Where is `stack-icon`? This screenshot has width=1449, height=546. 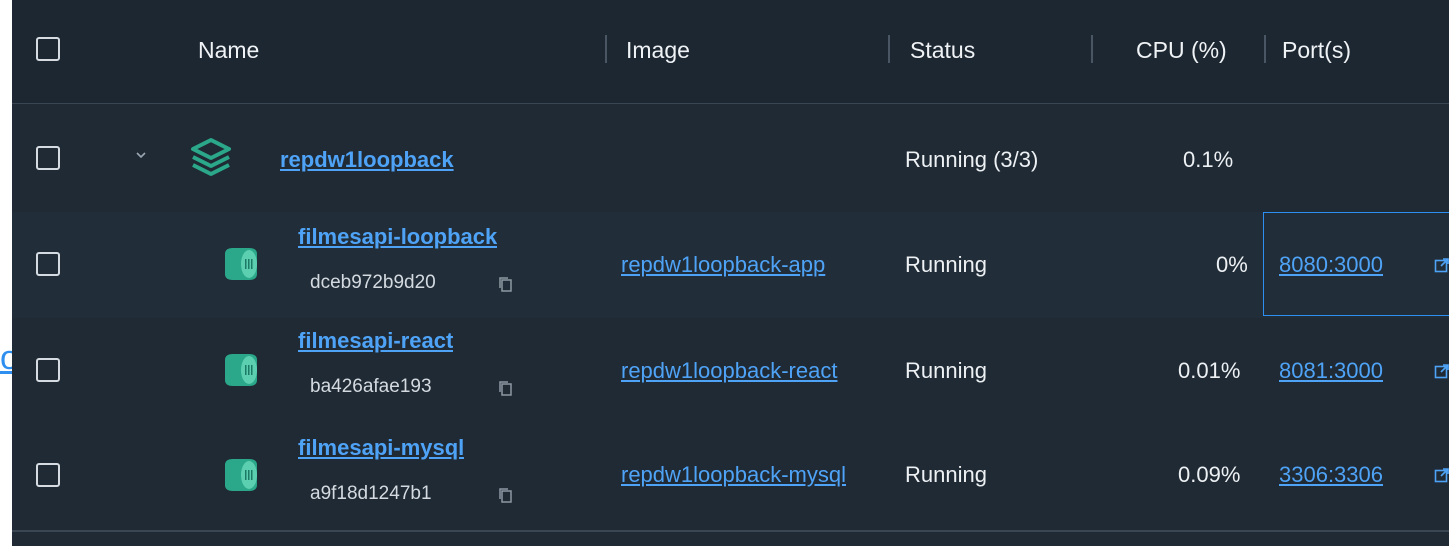
stack-icon is located at coordinates (211, 157).